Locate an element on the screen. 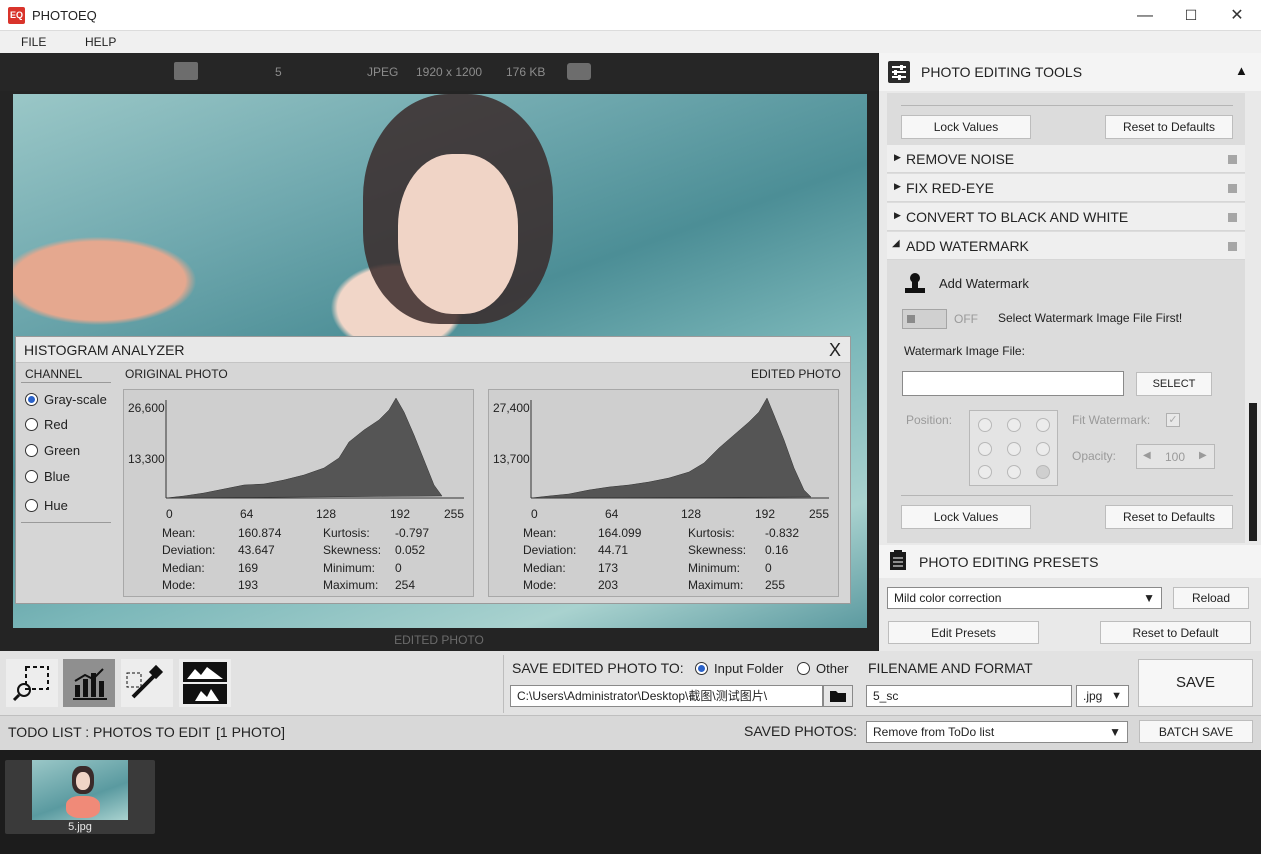 The image size is (1261, 854). color-picker-tool-button is located at coordinates (147, 683).